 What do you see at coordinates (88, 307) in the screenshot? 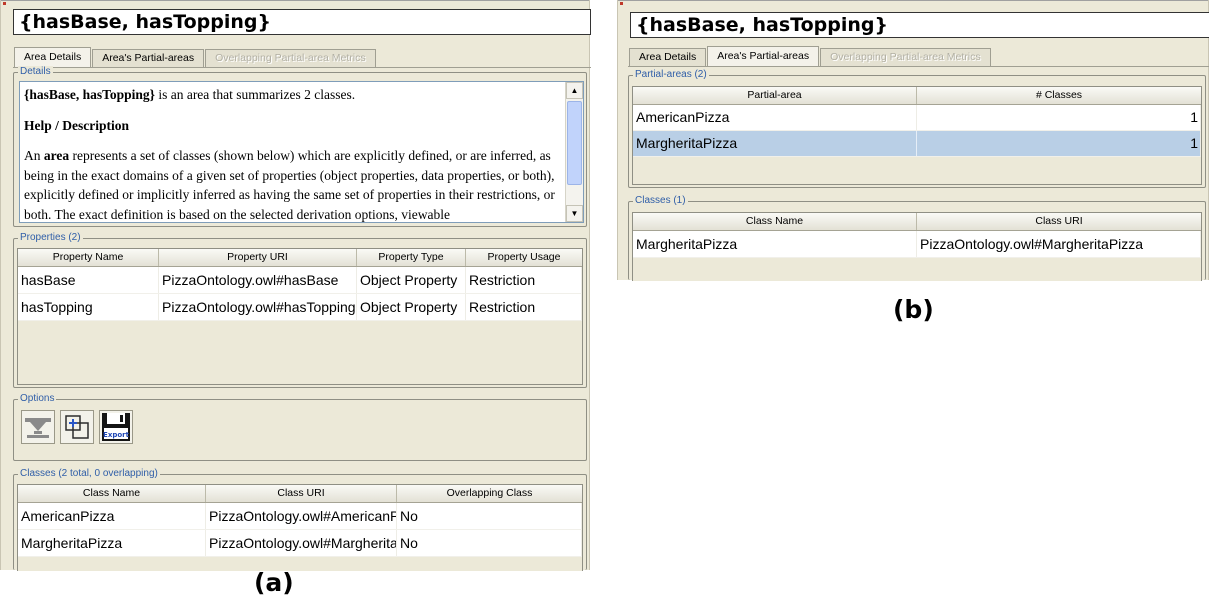
I see `property-name-cell: hasTopping` at bounding box center [88, 307].